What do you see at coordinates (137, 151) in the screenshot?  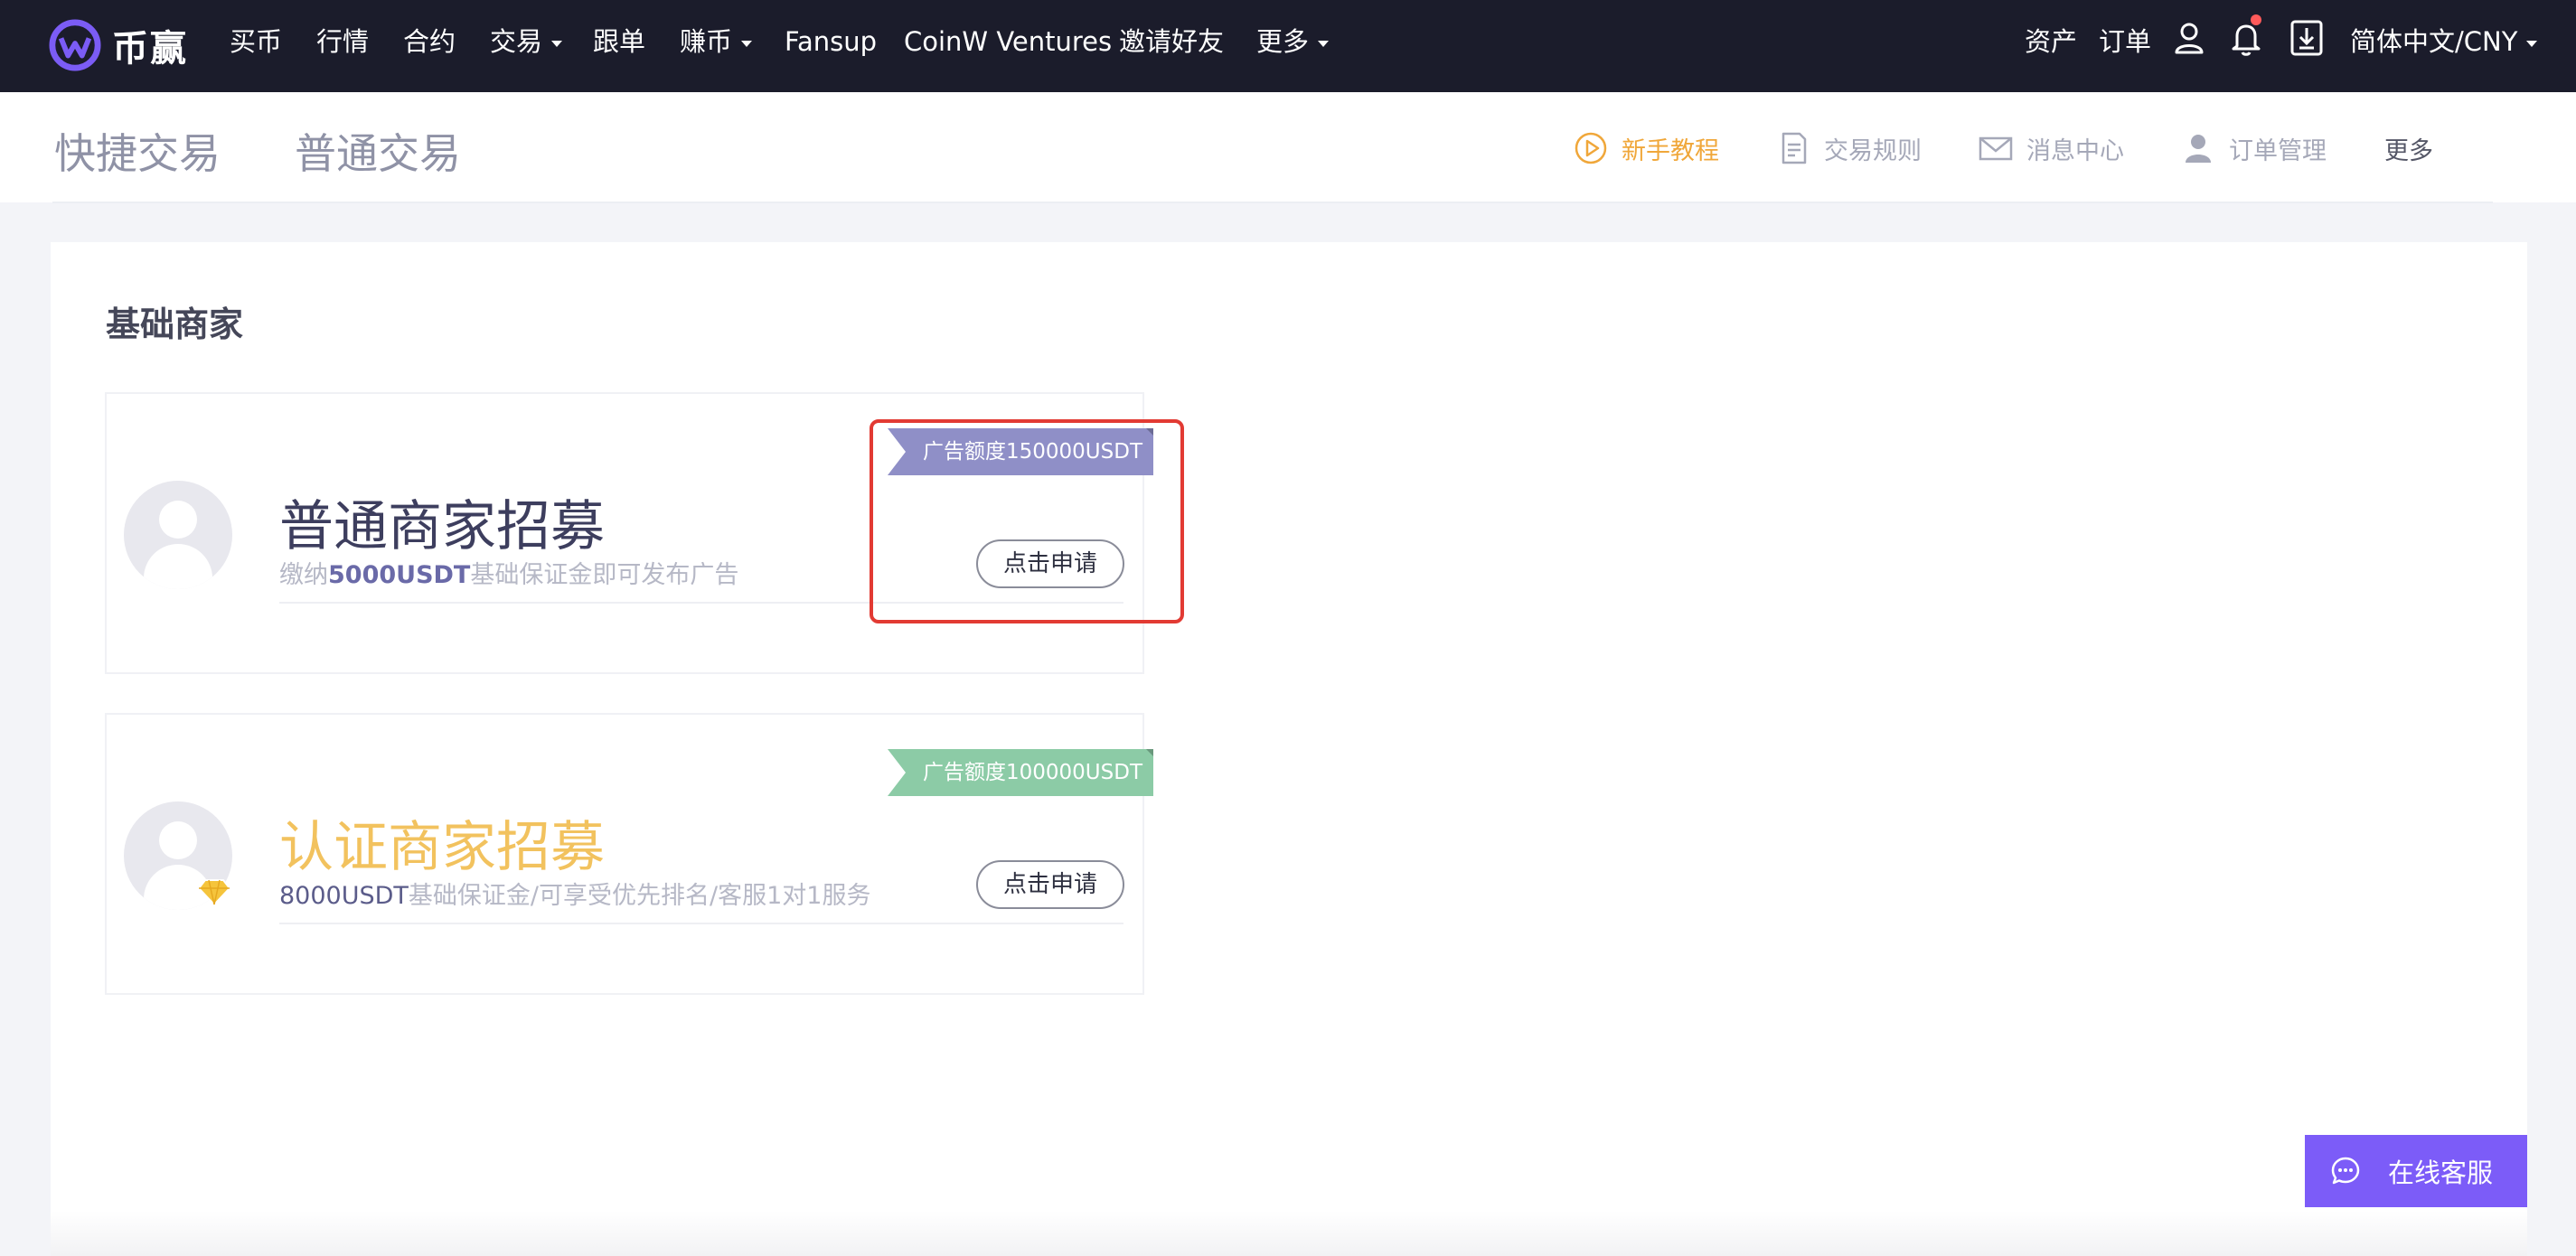 I see `tab-quick-trade: 快捷交易` at bounding box center [137, 151].